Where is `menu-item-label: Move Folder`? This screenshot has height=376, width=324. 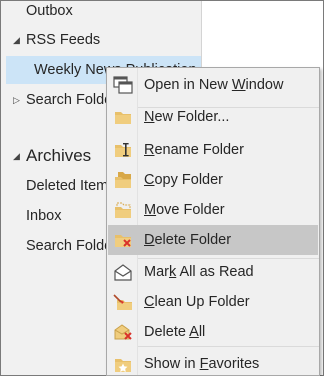 menu-item-label: Move Folder is located at coordinates (184, 210).